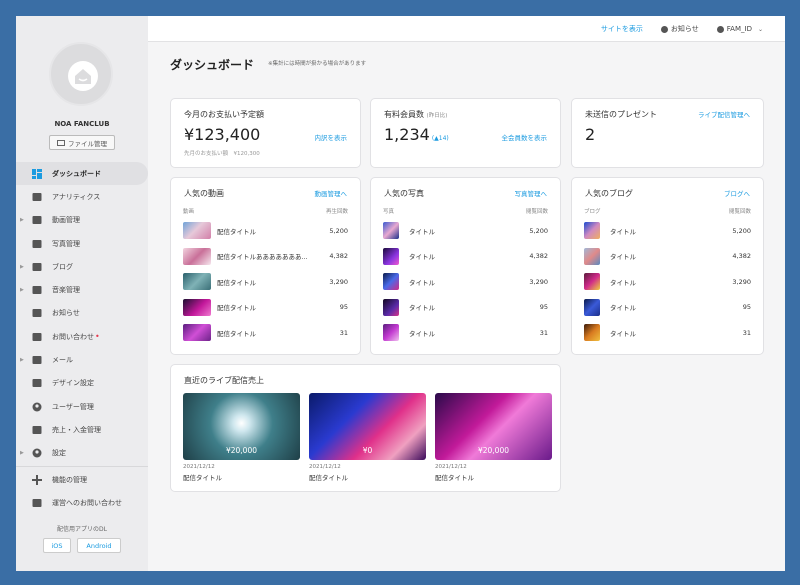 The width and height of the screenshot is (800, 585). What do you see at coordinates (82, 266) in the screenshot?
I see `sidebar-item-blog: ▶ ブログ` at bounding box center [82, 266].